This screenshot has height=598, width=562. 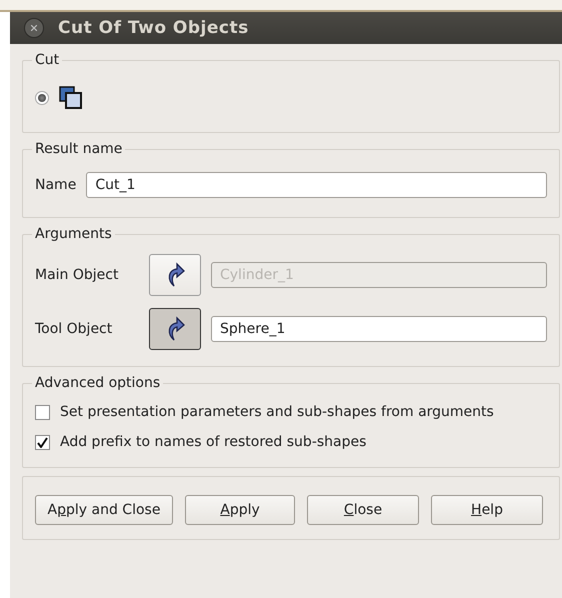 What do you see at coordinates (213, 442) in the screenshot?
I see `checkbox-label: Add prefix to names of restored sub-shapes` at bounding box center [213, 442].